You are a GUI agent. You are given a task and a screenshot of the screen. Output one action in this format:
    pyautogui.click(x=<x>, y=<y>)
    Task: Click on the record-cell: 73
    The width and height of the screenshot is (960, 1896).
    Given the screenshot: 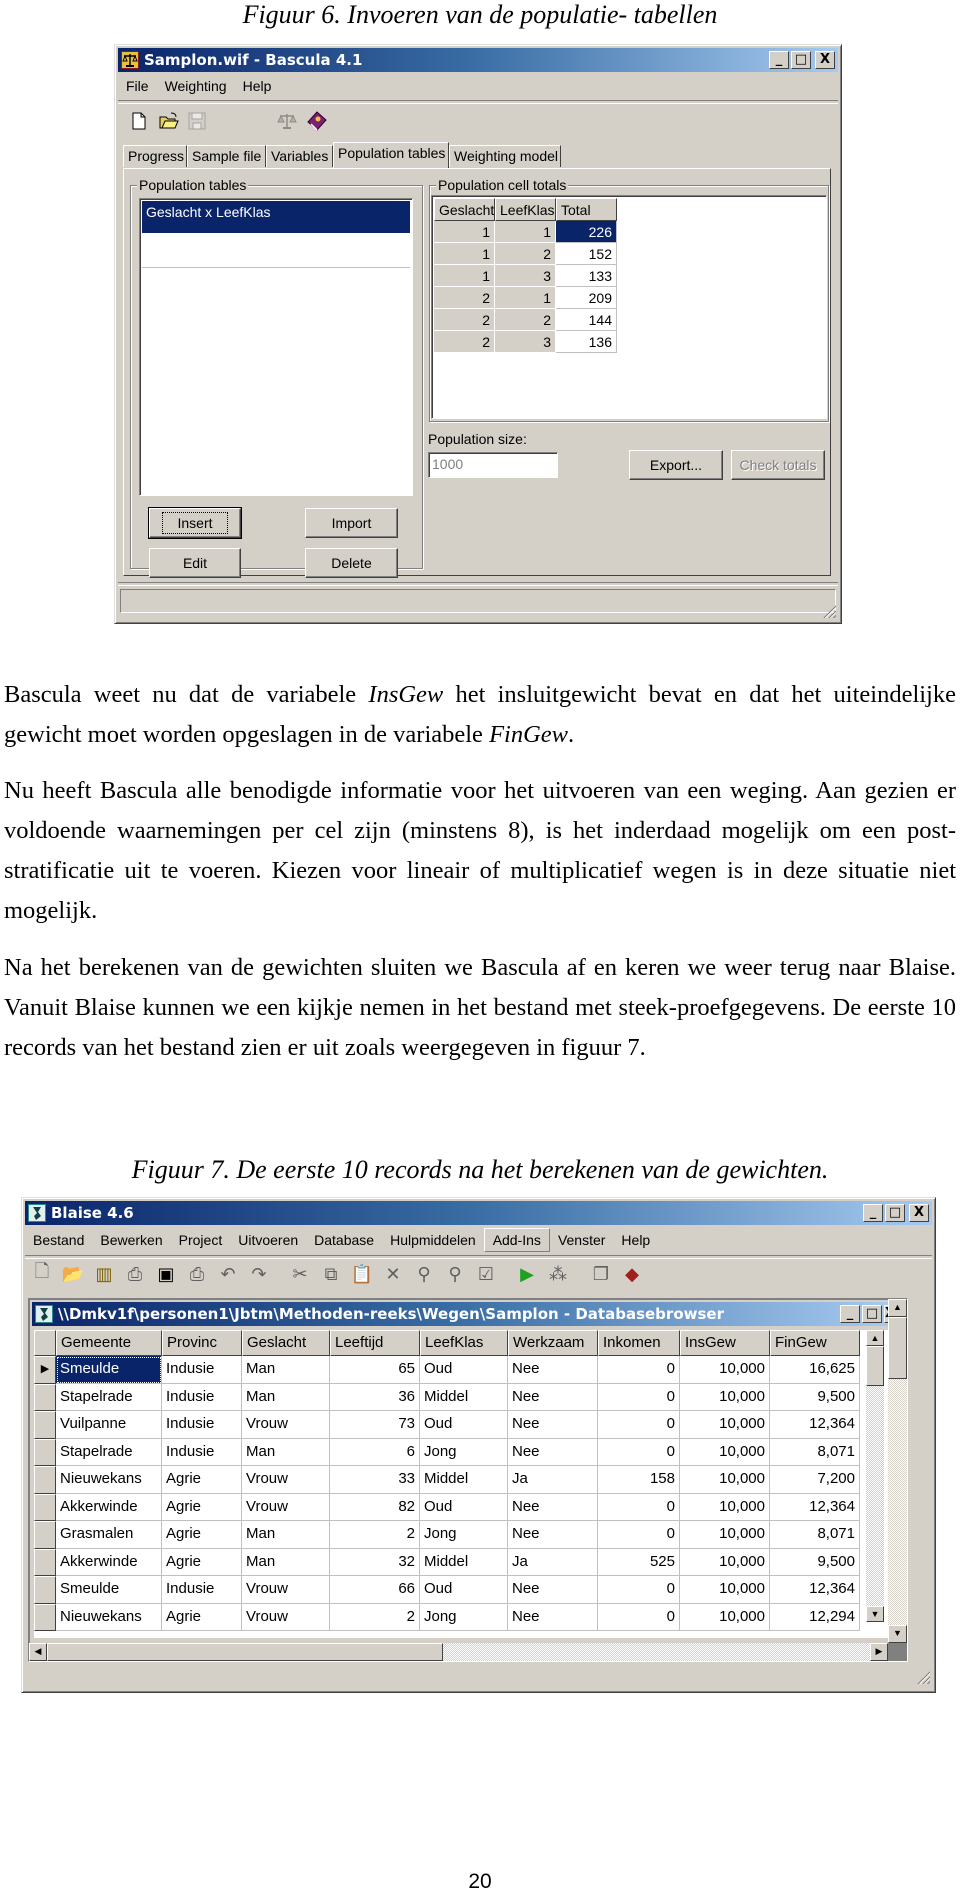 What is the action you would take?
    pyautogui.click(x=375, y=1425)
    